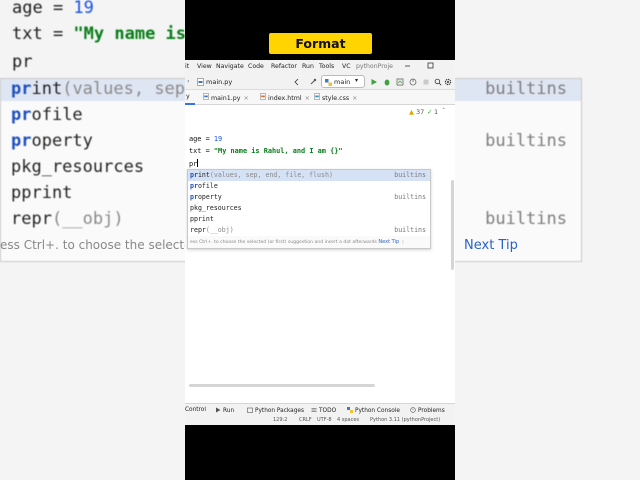  What do you see at coordinates (420, 112) in the screenshot?
I see `warning-count: 37` at bounding box center [420, 112].